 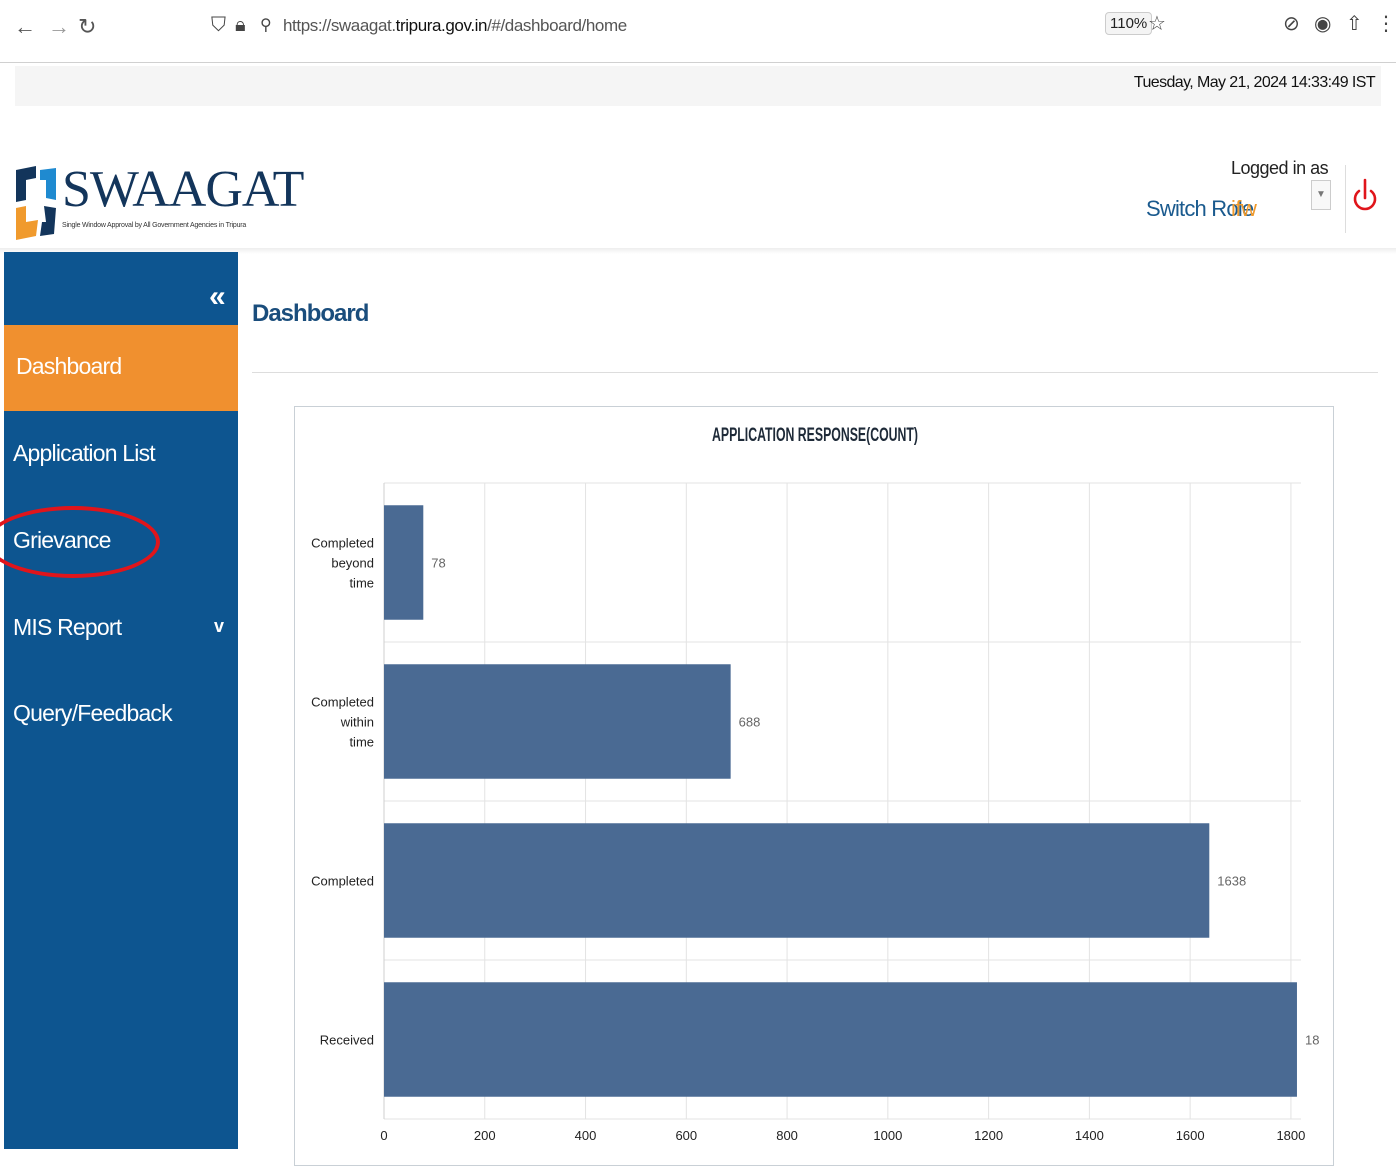 What do you see at coordinates (218, 25) in the screenshot?
I see `shield-icon: ⛉` at bounding box center [218, 25].